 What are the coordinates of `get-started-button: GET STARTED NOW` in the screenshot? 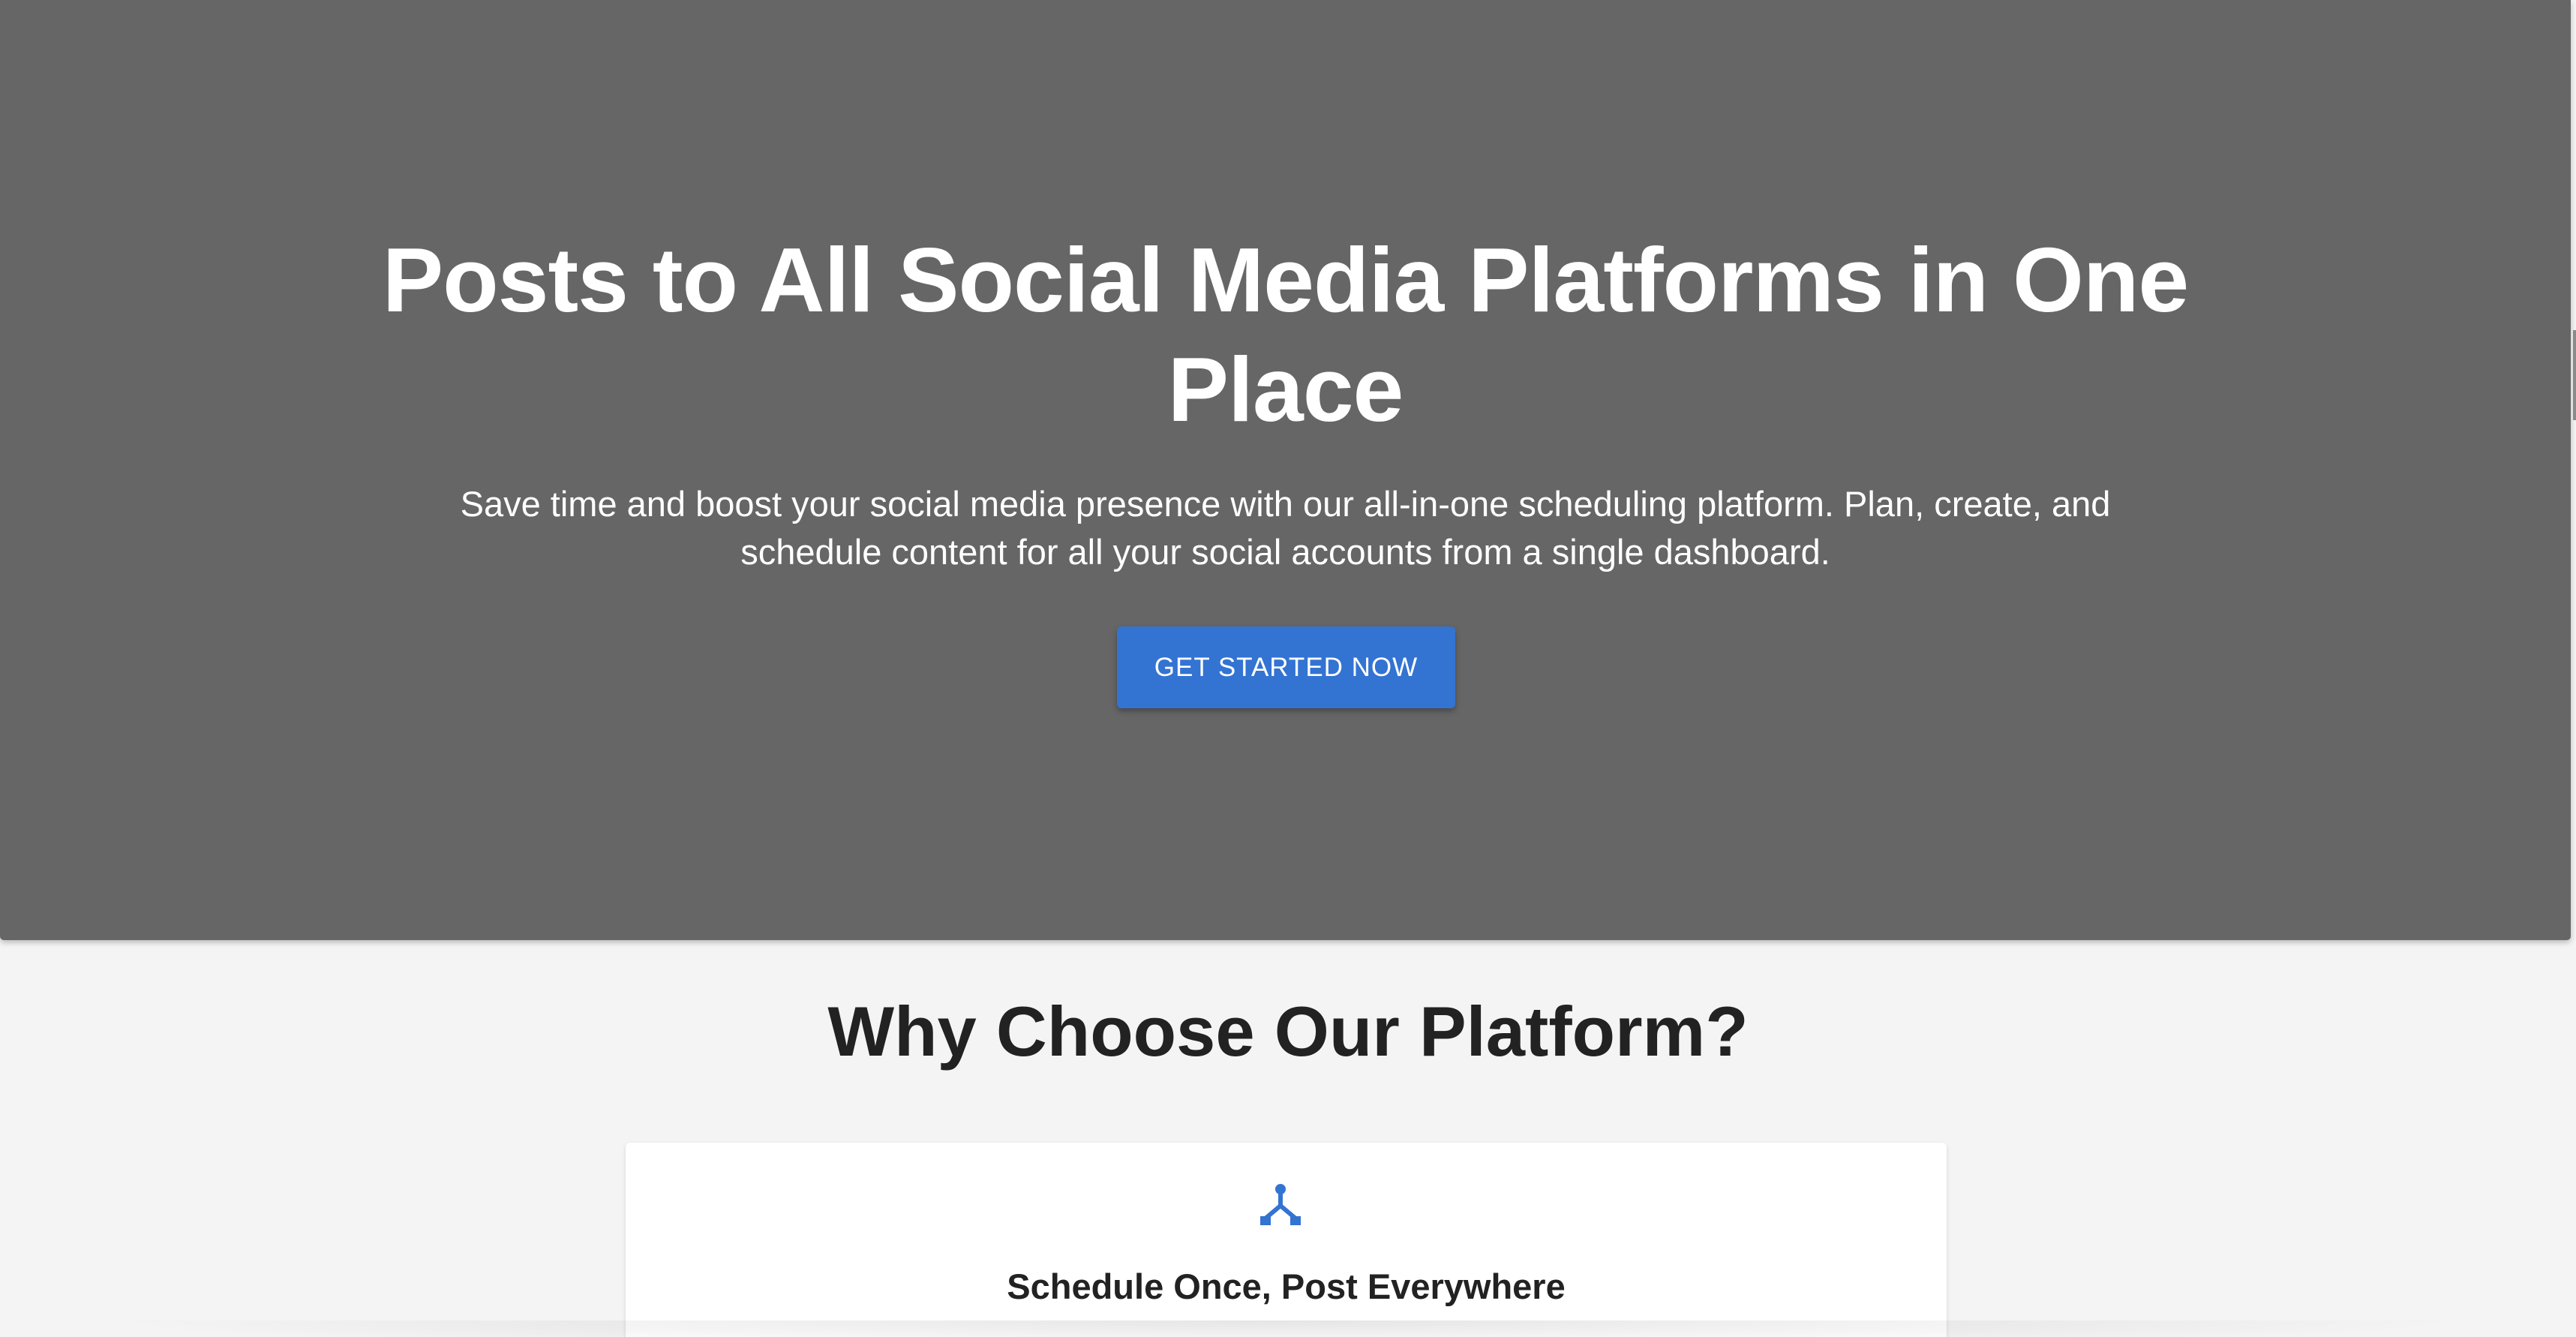 It's located at (1286, 667).